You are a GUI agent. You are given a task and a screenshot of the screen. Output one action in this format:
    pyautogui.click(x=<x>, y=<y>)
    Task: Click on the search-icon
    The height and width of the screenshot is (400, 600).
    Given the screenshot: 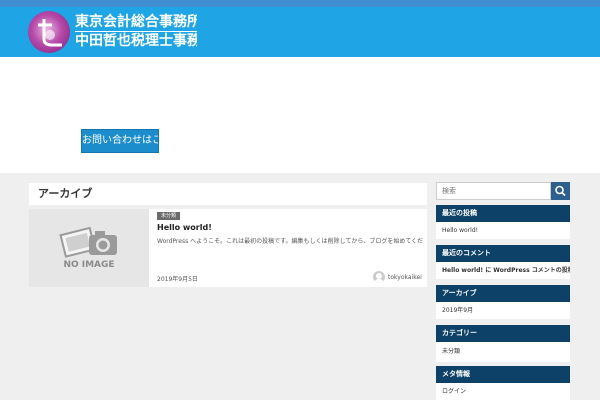 What is the action you would take?
    pyautogui.click(x=560, y=191)
    